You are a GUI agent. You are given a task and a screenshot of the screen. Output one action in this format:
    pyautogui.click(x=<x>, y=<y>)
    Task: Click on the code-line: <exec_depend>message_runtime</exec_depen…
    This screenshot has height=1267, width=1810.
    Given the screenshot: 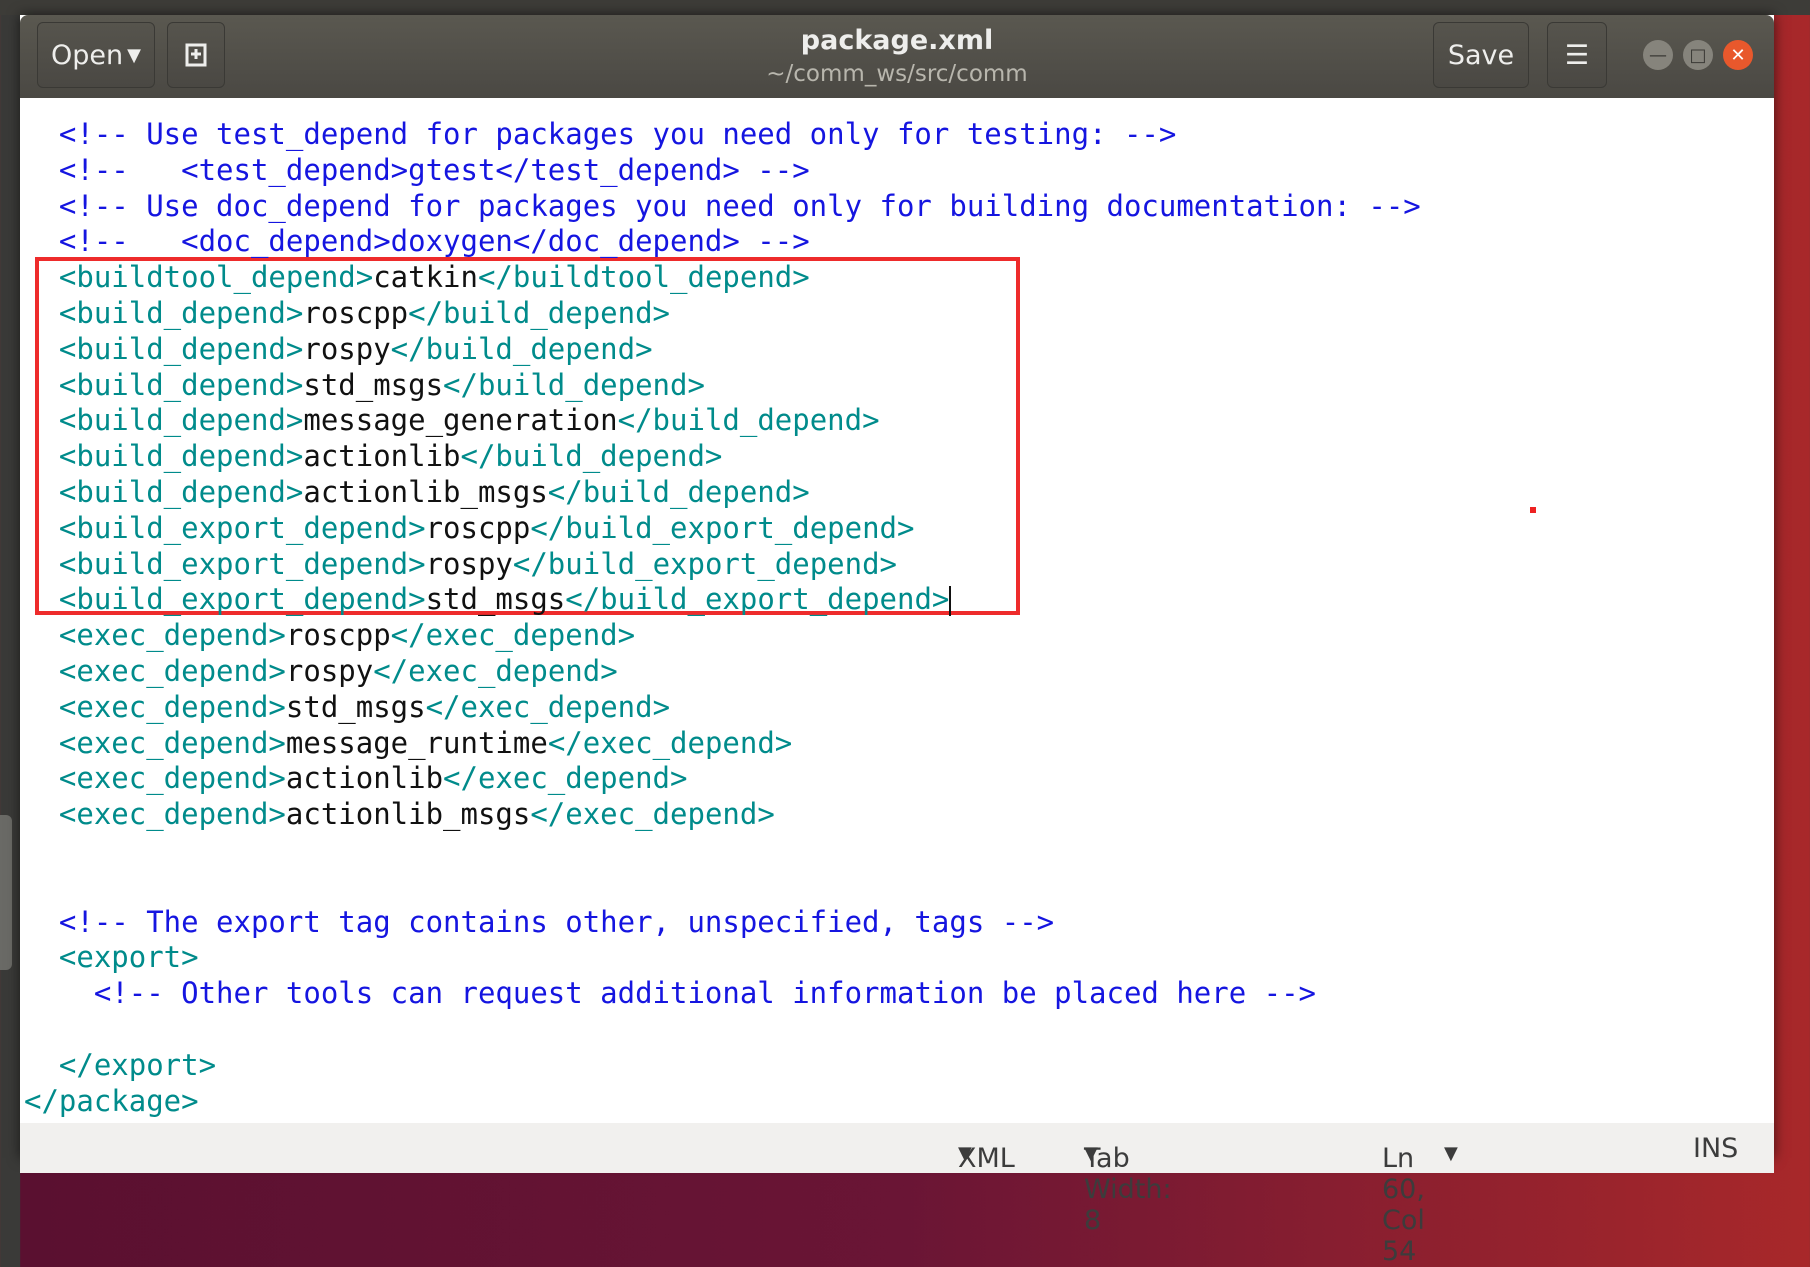 What is the action you would take?
    pyautogui.click(x=408, y=743)
    